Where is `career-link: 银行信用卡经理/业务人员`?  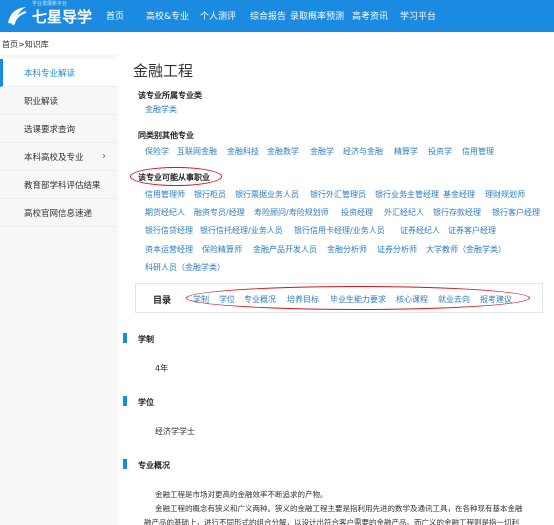
career-link: 银行信用卡经理/业务人员 is located at coordinates (339, 230).